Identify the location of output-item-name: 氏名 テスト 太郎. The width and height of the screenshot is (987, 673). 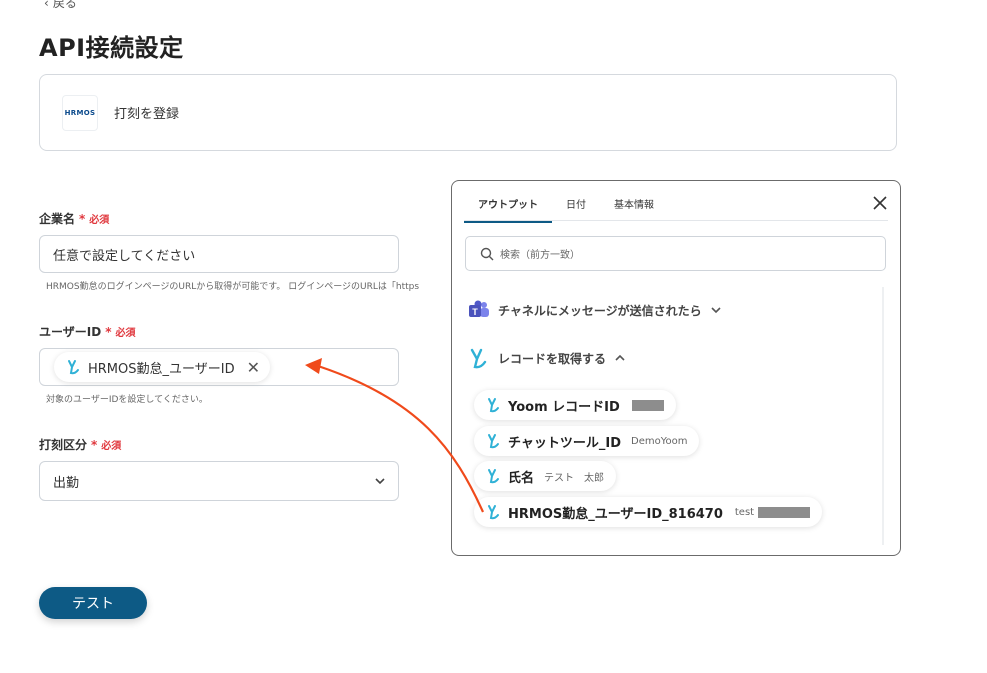
(545, 476).